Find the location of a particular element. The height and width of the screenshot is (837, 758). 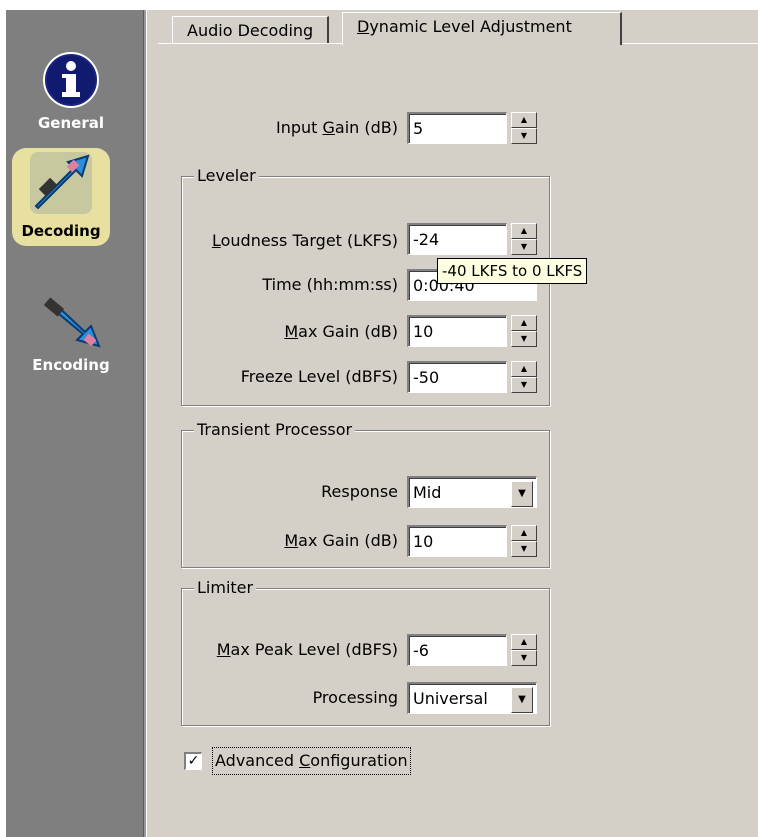

transient-max-gain-spinner: ▲ ▼ is located at coordinates (524, 541).